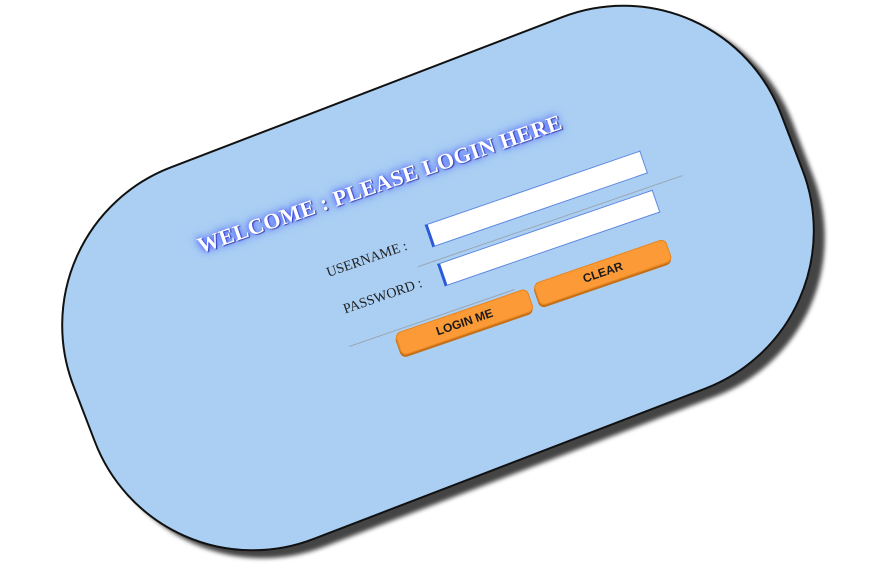 This screenshot has width=869, height=588. I want to click on username-label: USERNAME :, so click(367, 260).